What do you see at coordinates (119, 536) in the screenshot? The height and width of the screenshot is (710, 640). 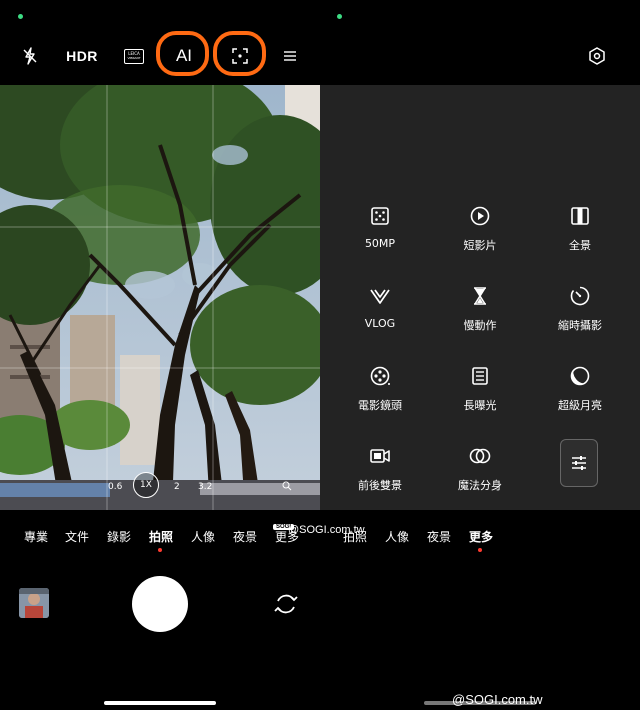 I see `mode-video: 錄影` at bounding box center [119, 536].